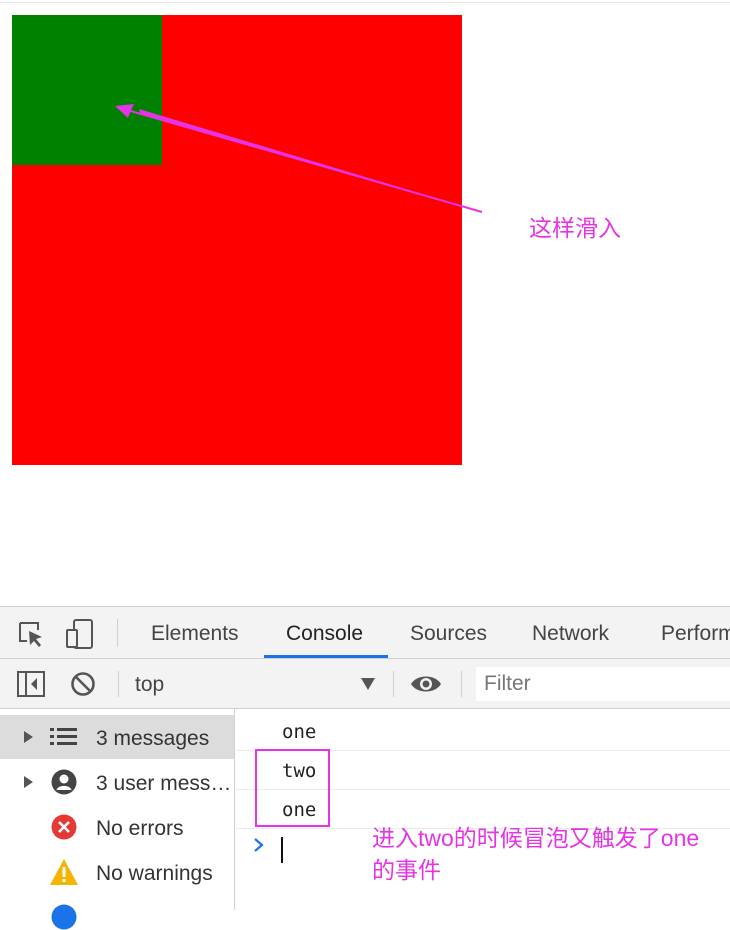  What do you see at coordinates (575, 228) in the screenshot?
I see `annotation-slide-in: 这样滑入` at bounding box center [575, 228].